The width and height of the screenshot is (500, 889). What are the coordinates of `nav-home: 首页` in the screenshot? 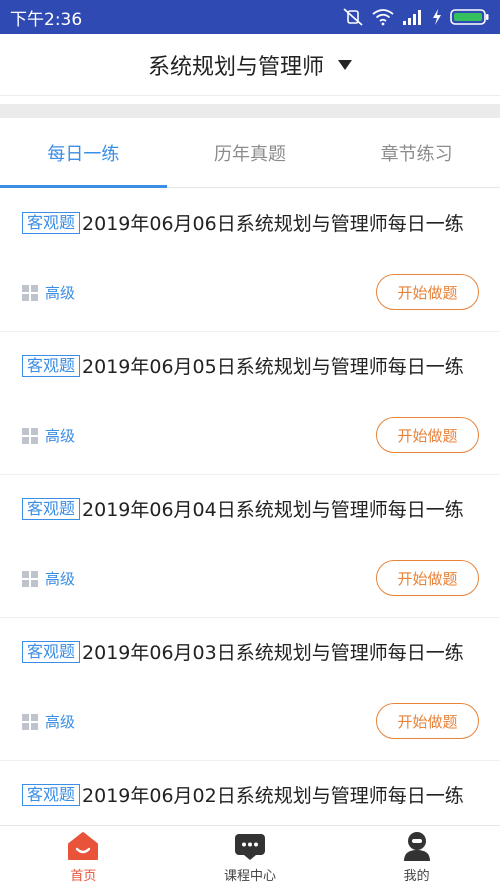 It's located at (83, 857).